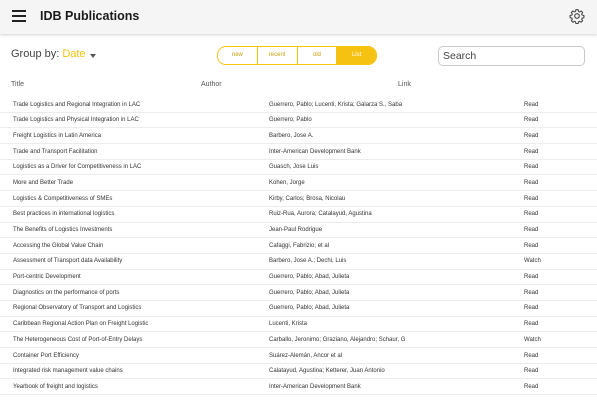 The height and width of the screenshot is (400, 597). Describe the element at coordinates (47, 277) in the screenshot. I see `row-title: Port-centric Development` at that location.